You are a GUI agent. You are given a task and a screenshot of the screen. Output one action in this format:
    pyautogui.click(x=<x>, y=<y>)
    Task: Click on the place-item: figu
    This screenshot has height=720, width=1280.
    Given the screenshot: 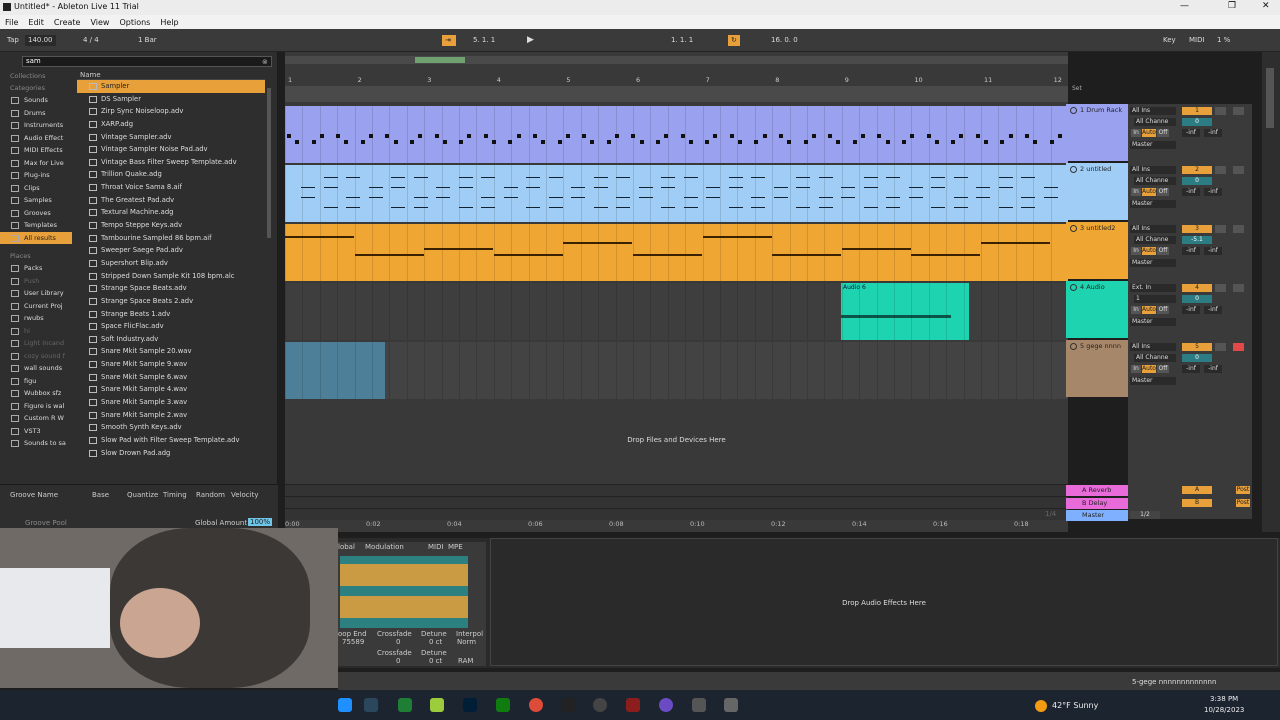 What is the action you would take?
    pyautogui.click(x=36, y=381)
    